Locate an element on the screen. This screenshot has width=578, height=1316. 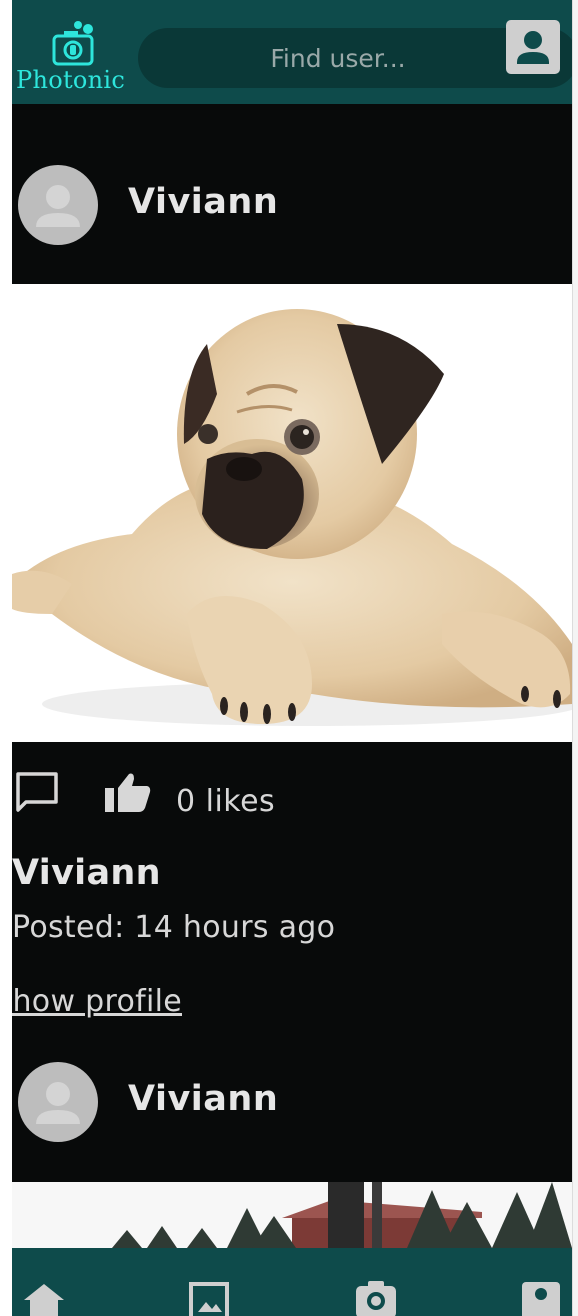
camera-icon is located at coordinates (376, 1297).